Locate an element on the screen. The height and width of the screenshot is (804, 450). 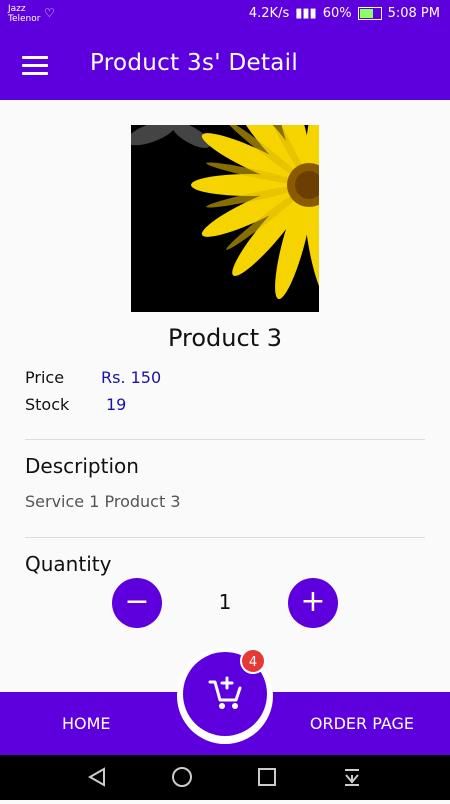
signal-icon: ▮▮▮ is located at coordinates (306, 13).